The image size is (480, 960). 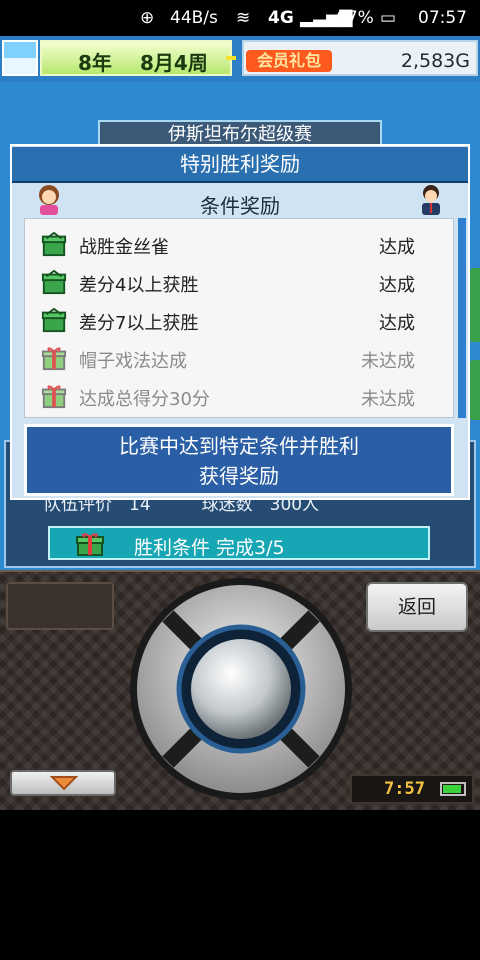 What do you see at coordinates (95, 63) in the screenshot?
I see `year-label: 8年` at bounding box center [95, 63].